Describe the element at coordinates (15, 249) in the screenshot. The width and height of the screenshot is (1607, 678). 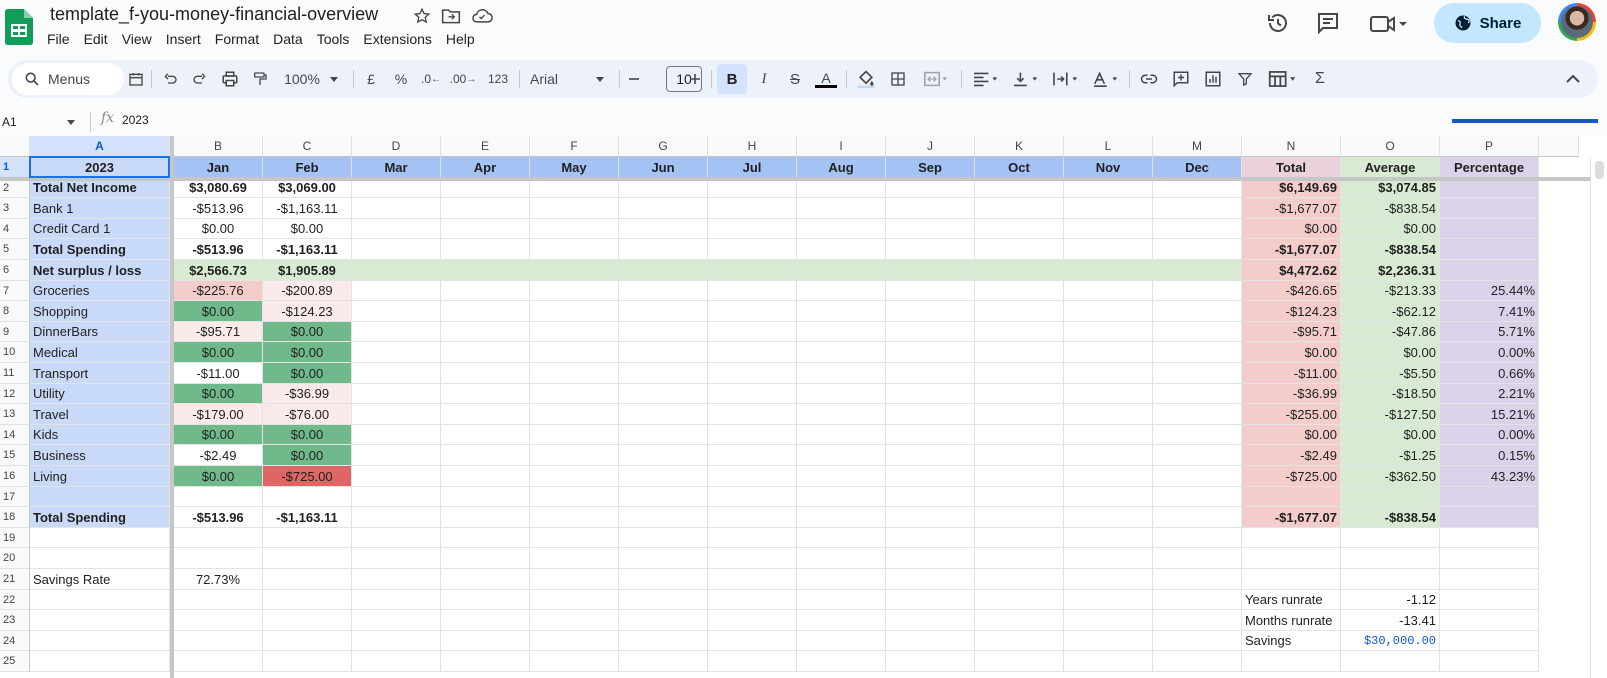
I see `row-header-5: 5` at that location.